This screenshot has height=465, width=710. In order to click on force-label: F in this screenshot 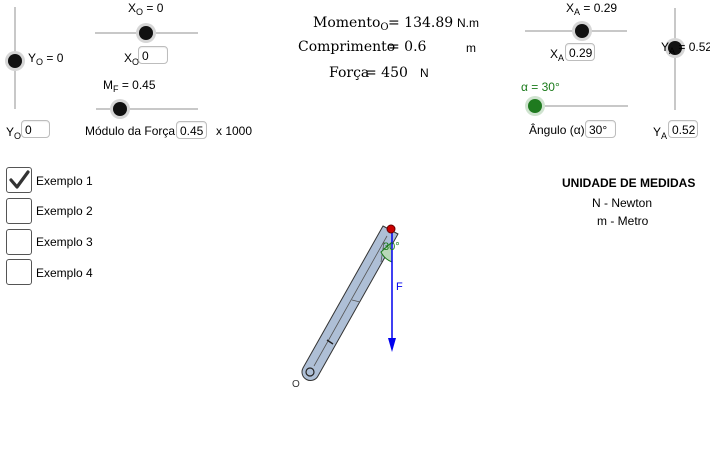, I will do `click(399, 287)`.